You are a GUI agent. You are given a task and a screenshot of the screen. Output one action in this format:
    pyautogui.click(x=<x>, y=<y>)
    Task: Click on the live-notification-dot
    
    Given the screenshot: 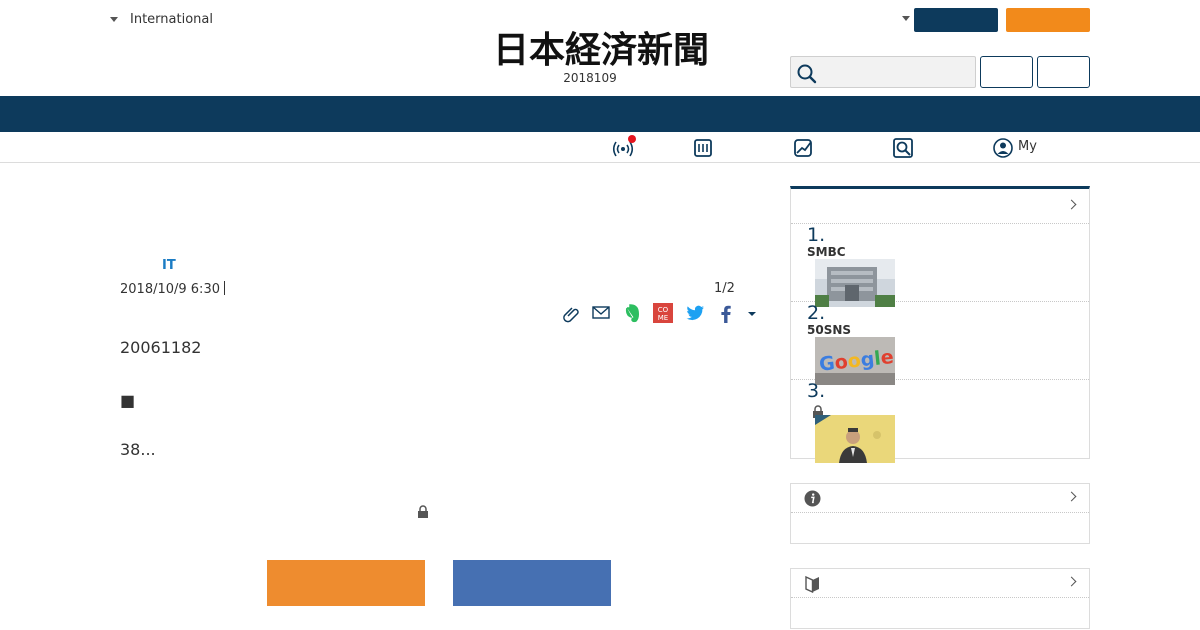 What is the action you would take?
    pyautogui.click(x=632, y=139)
    